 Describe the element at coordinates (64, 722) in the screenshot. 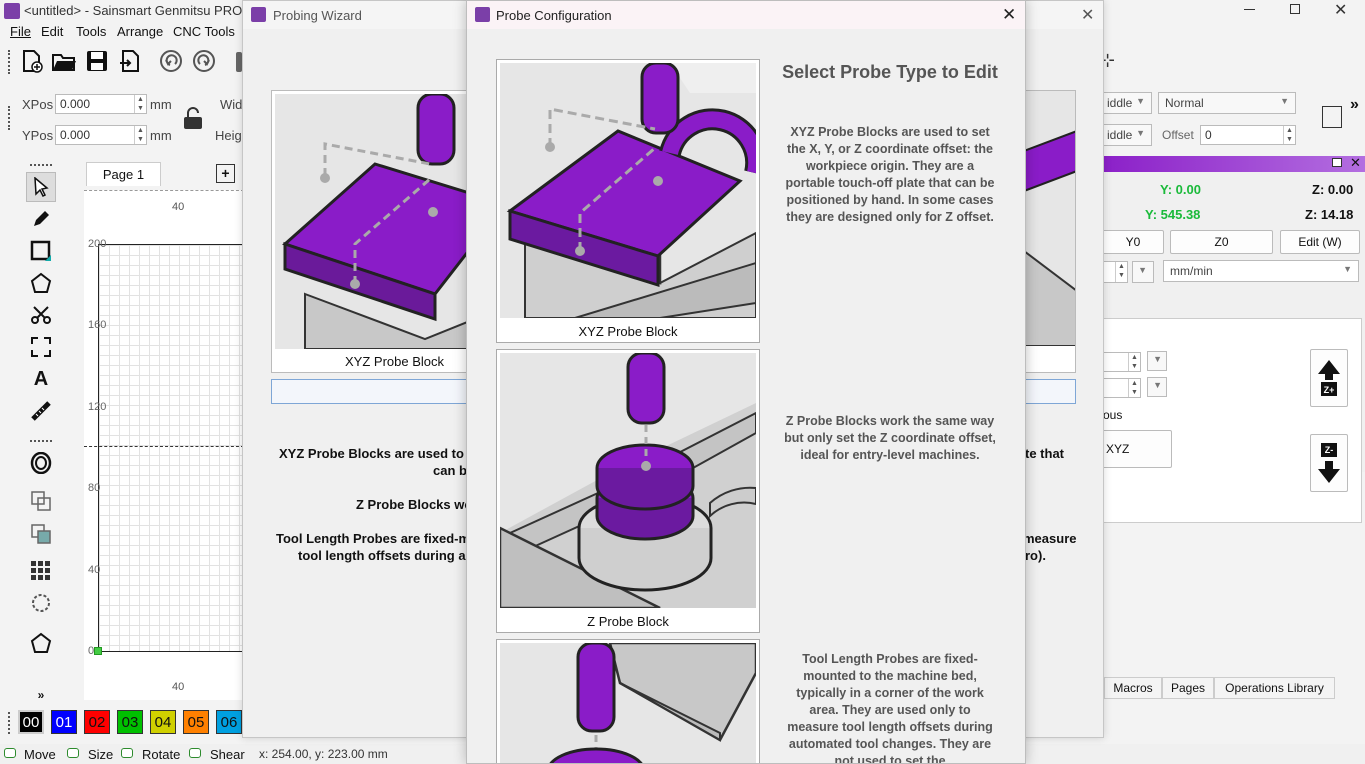

I see `palette-swatch-01: 01` at that location.